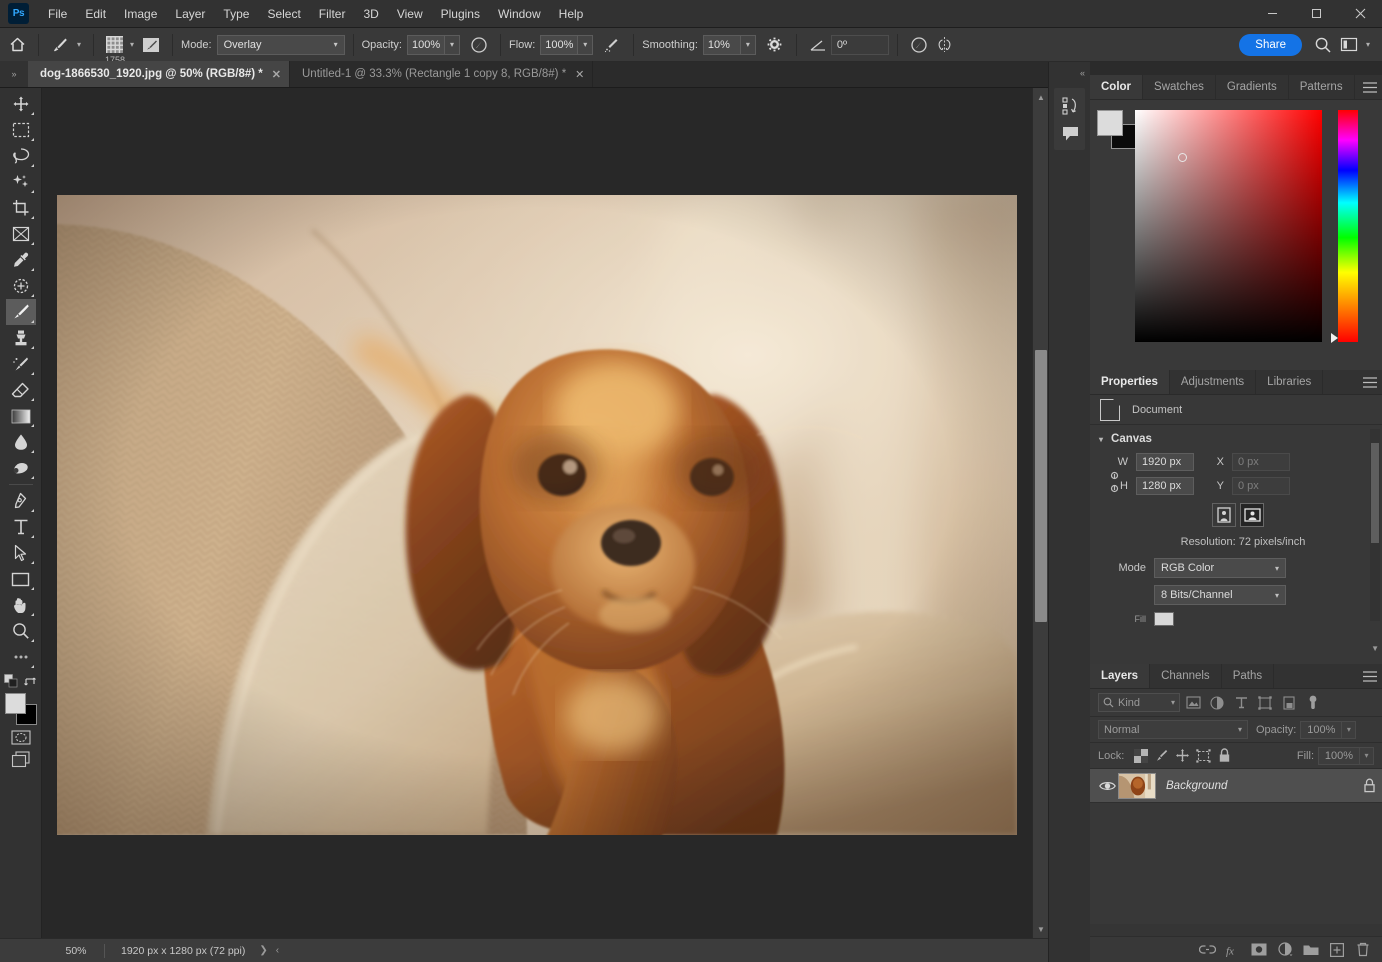 This screenshot has width=1382, height=962. I want to click on layer-style-fx-icon: fx, so click(1233, 950).